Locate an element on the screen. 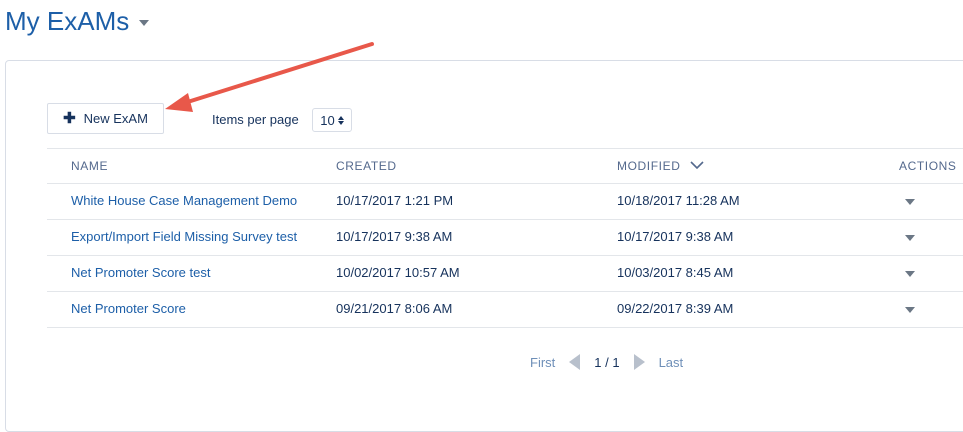 The height and width of the screenshot is (432, 963). column-header-actions: ACTIONS is located at coordinates (928, 166).